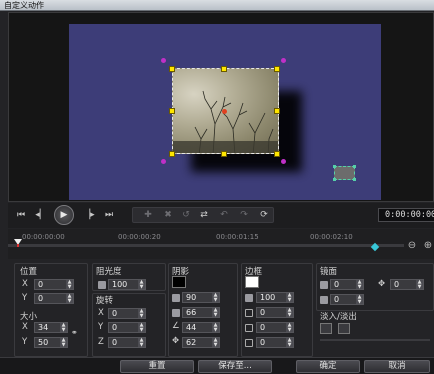 This screenshot has width=434, height=374. Describe the element at coordinates (277, 69) in the screenshot. I see `resize-handle-top-right` at that location.